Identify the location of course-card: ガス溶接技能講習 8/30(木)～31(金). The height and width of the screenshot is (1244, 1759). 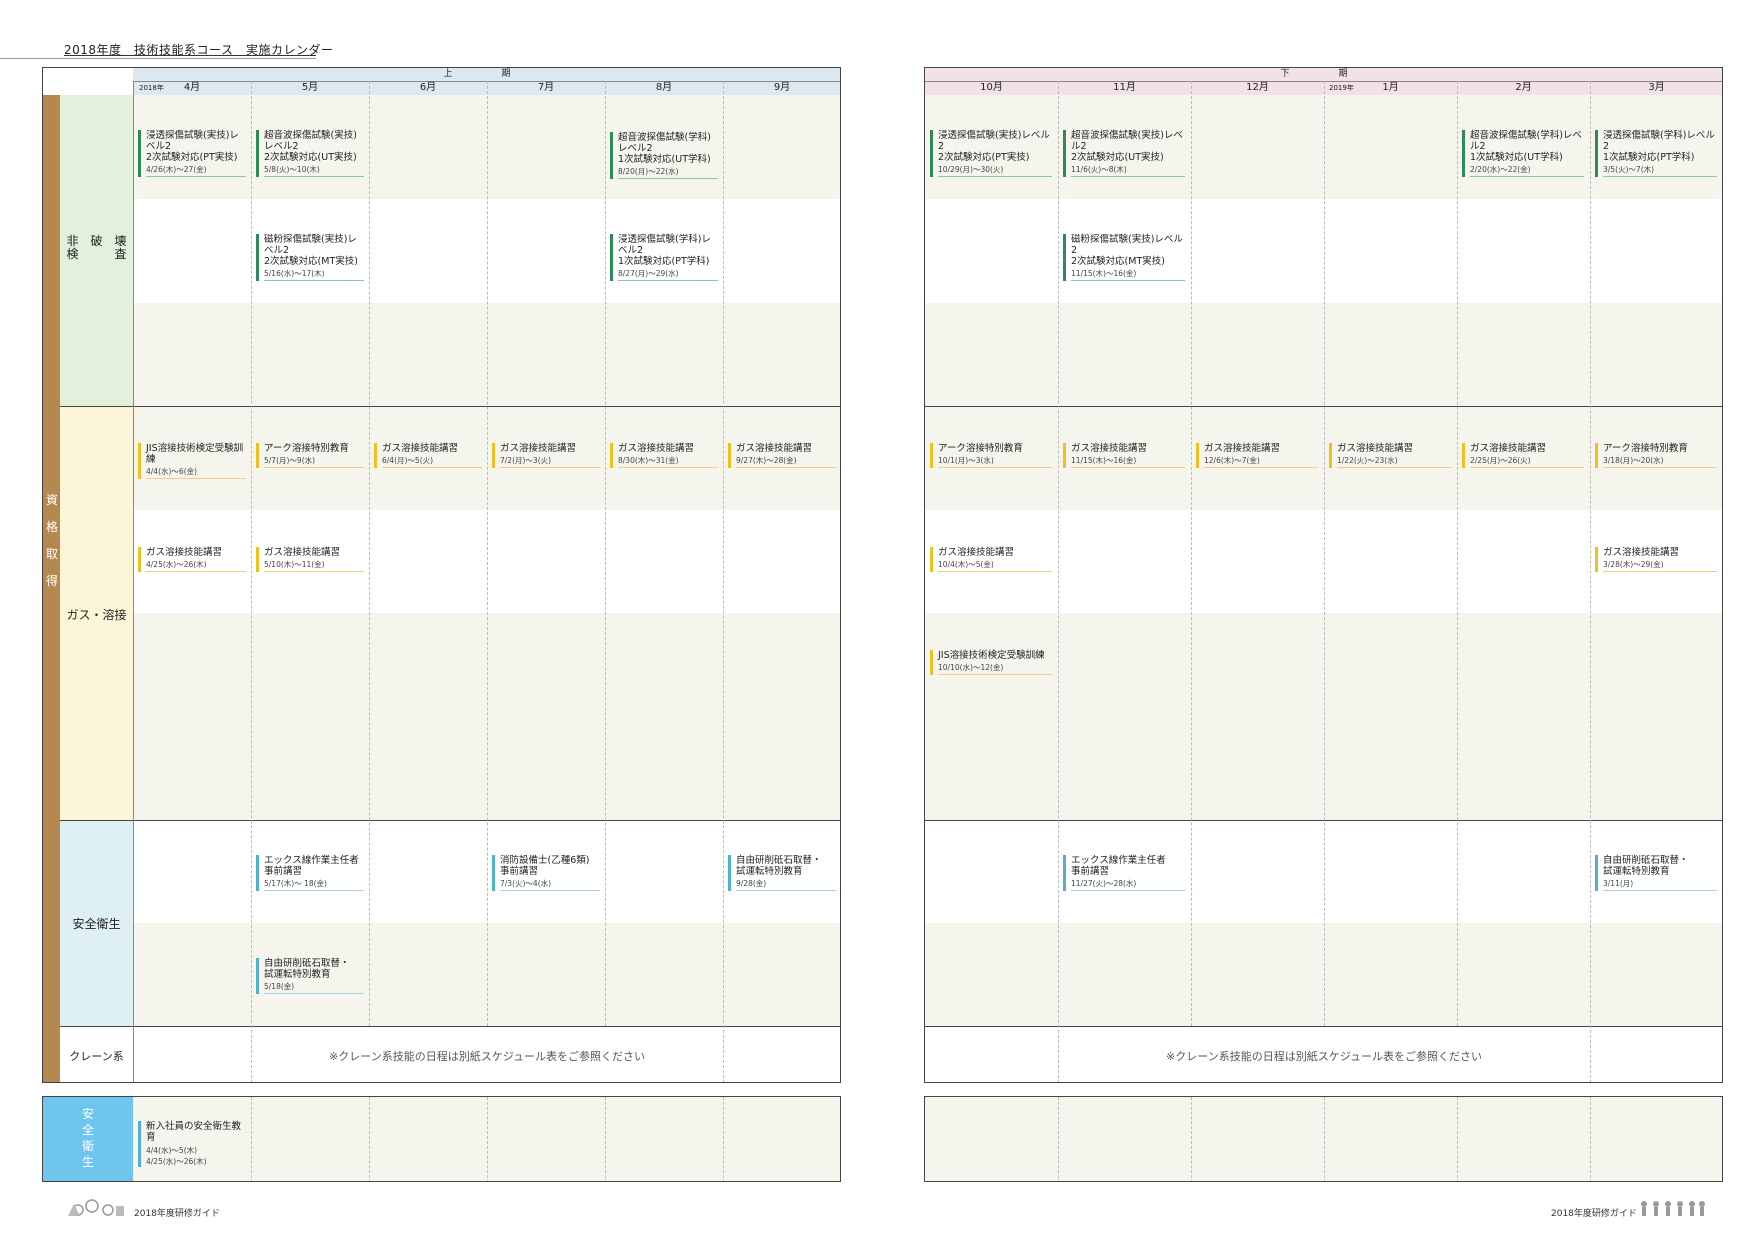
(664, 455).